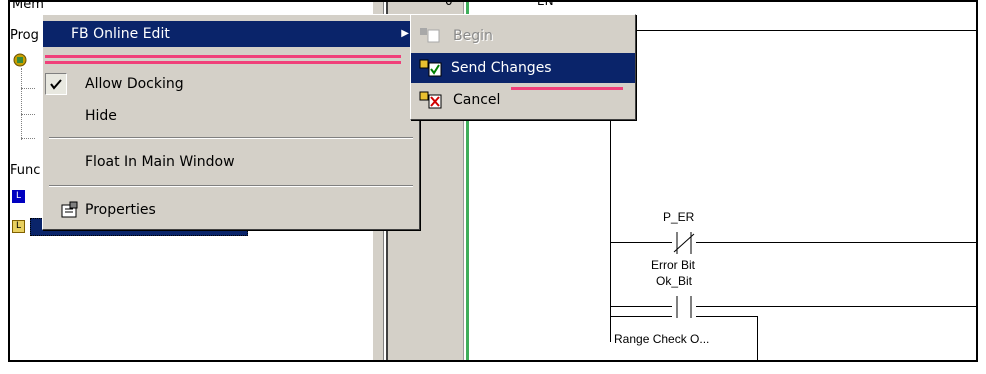  I want to click on rung-number: 0, so click(449, 4).